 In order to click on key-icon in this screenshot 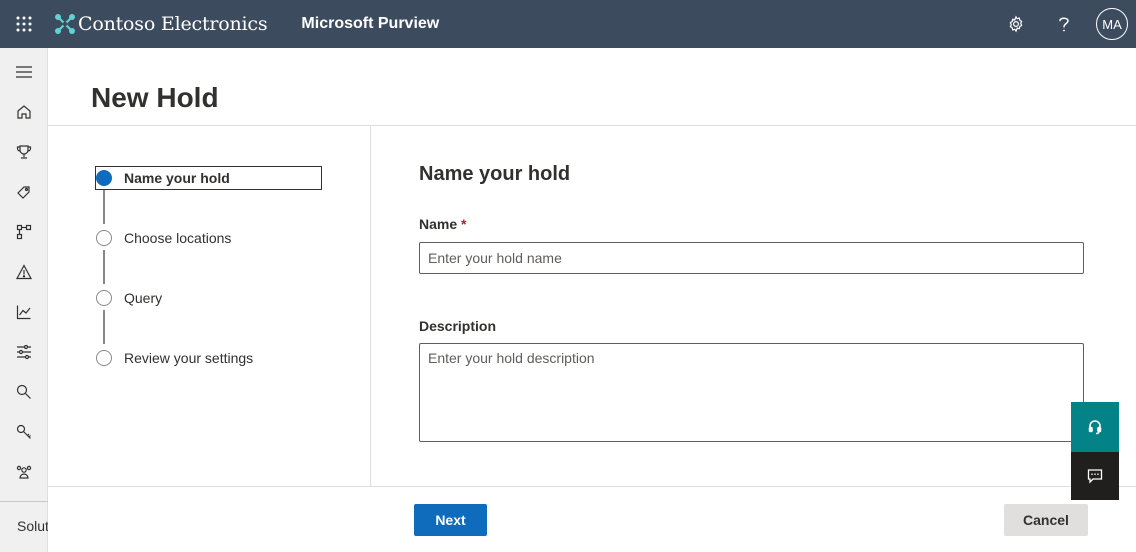, I will do `click(24, 432)`.